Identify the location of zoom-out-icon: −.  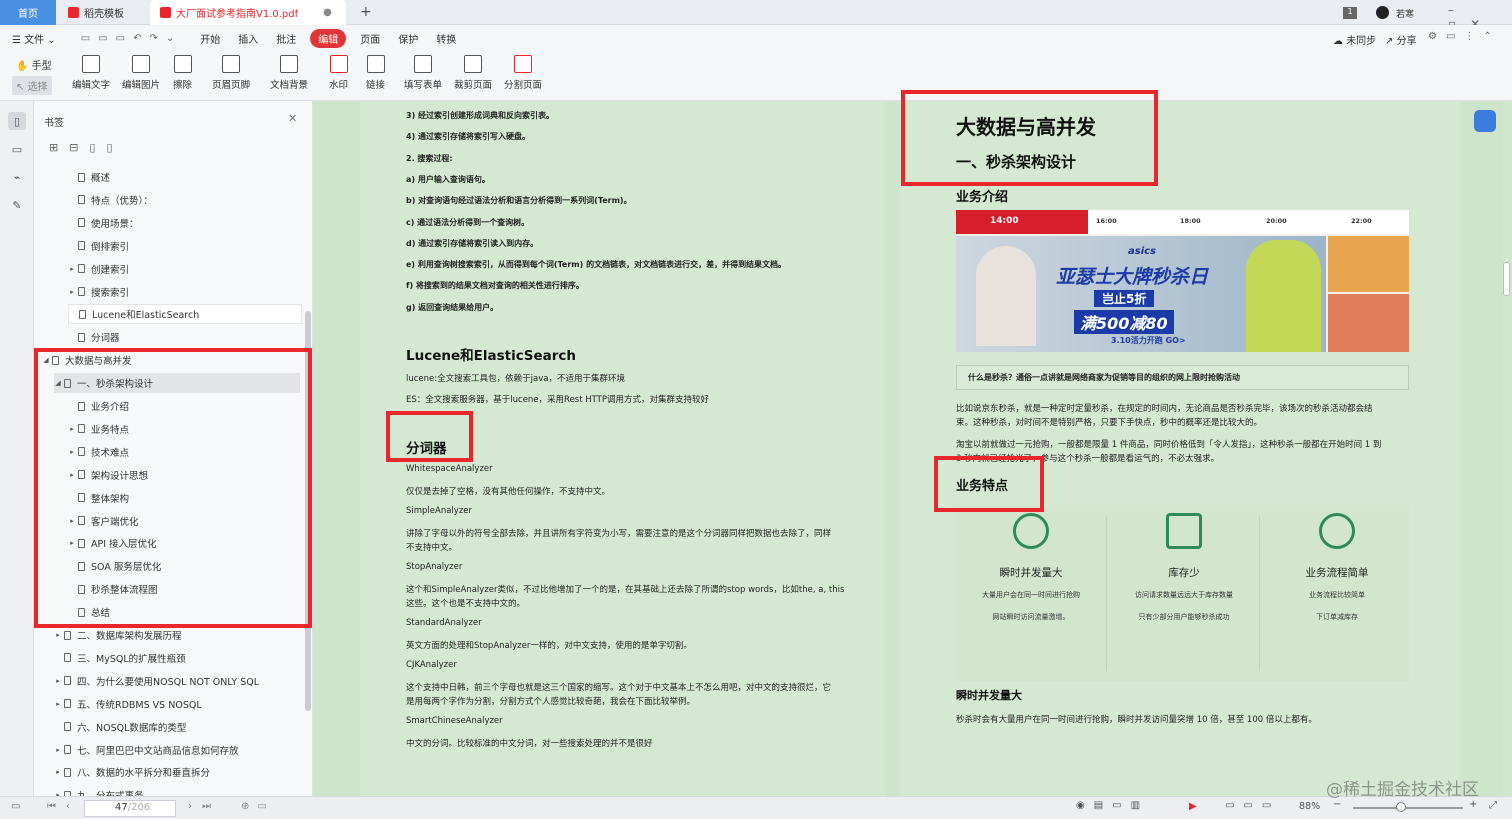
(1337, 804).